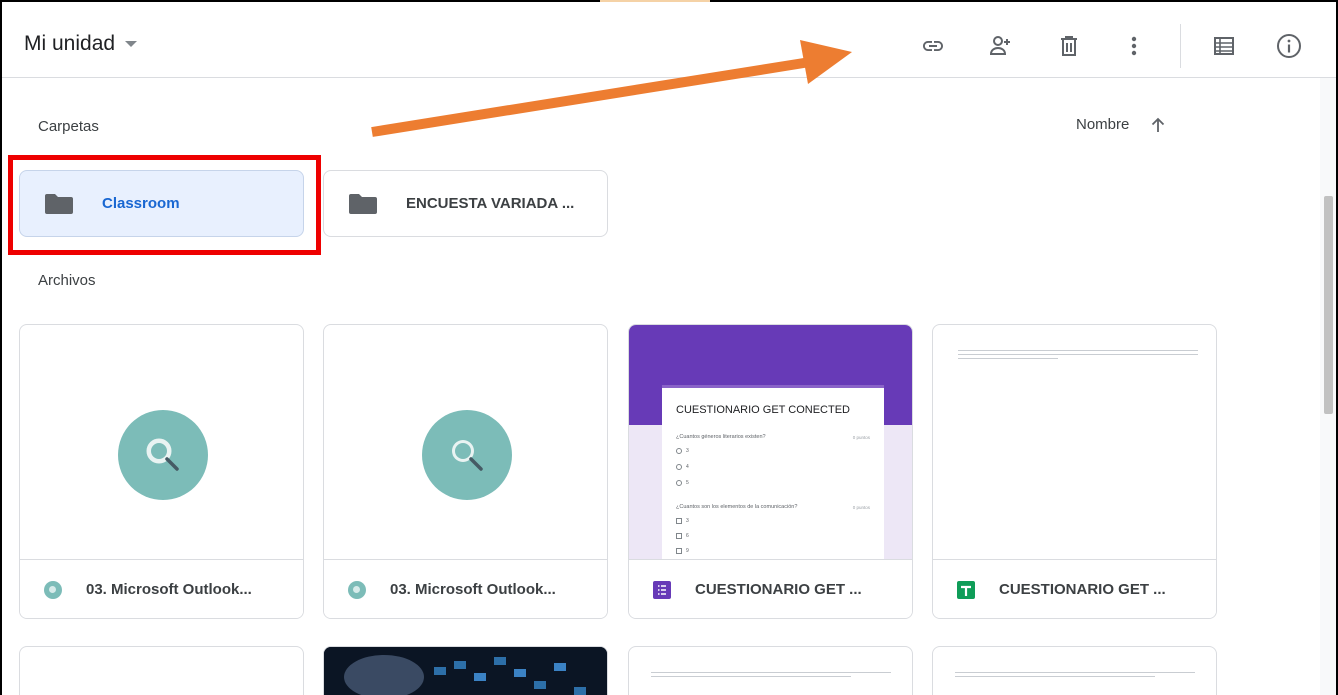 This screenshot has width=1338, height=695. I want to click on page-title: Mi unidad, so click(70, 43).